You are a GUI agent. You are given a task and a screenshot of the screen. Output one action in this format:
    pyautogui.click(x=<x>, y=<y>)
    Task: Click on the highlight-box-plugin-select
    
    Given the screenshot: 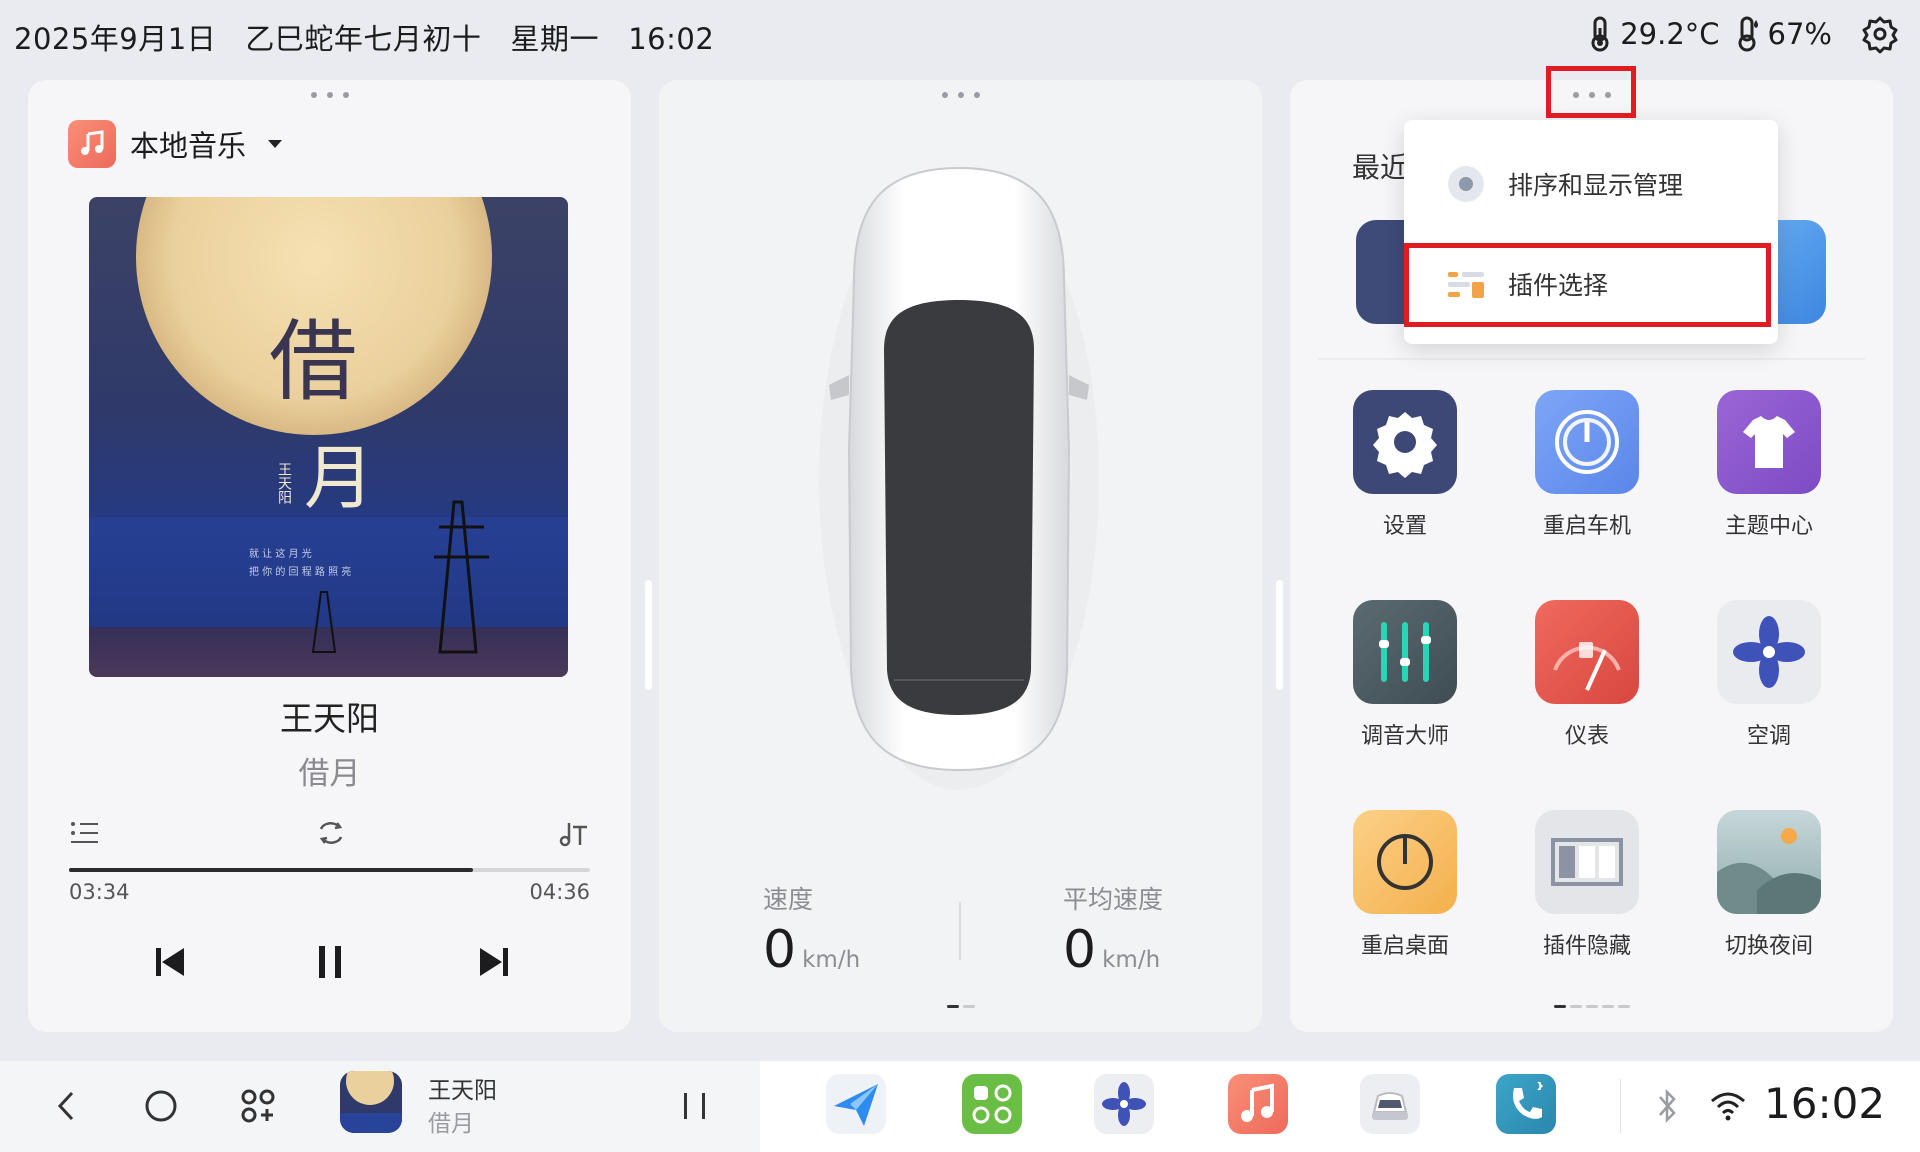 What is the action you would take?
    pyautogui.click(x=1587, y=285)
    